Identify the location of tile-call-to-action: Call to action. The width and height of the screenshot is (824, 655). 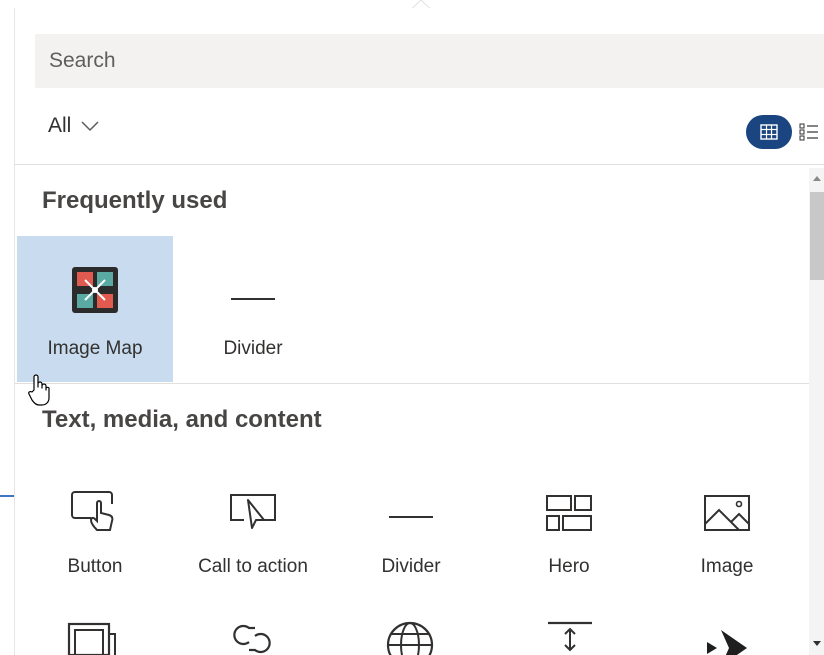
(253, 527).